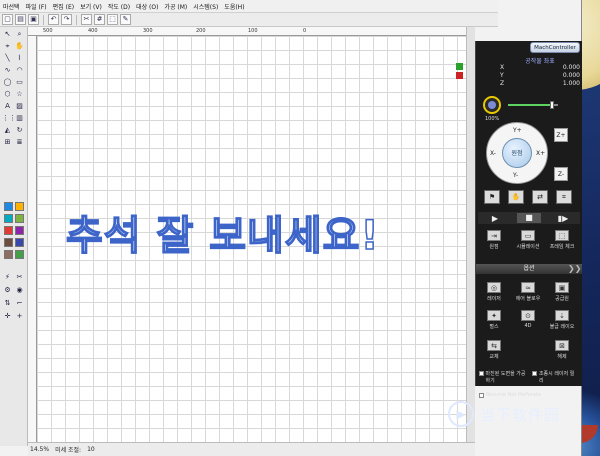 This screenshot has height=456, width=600. I want to click on fine-adjust-value: 10, so click(91, 449).